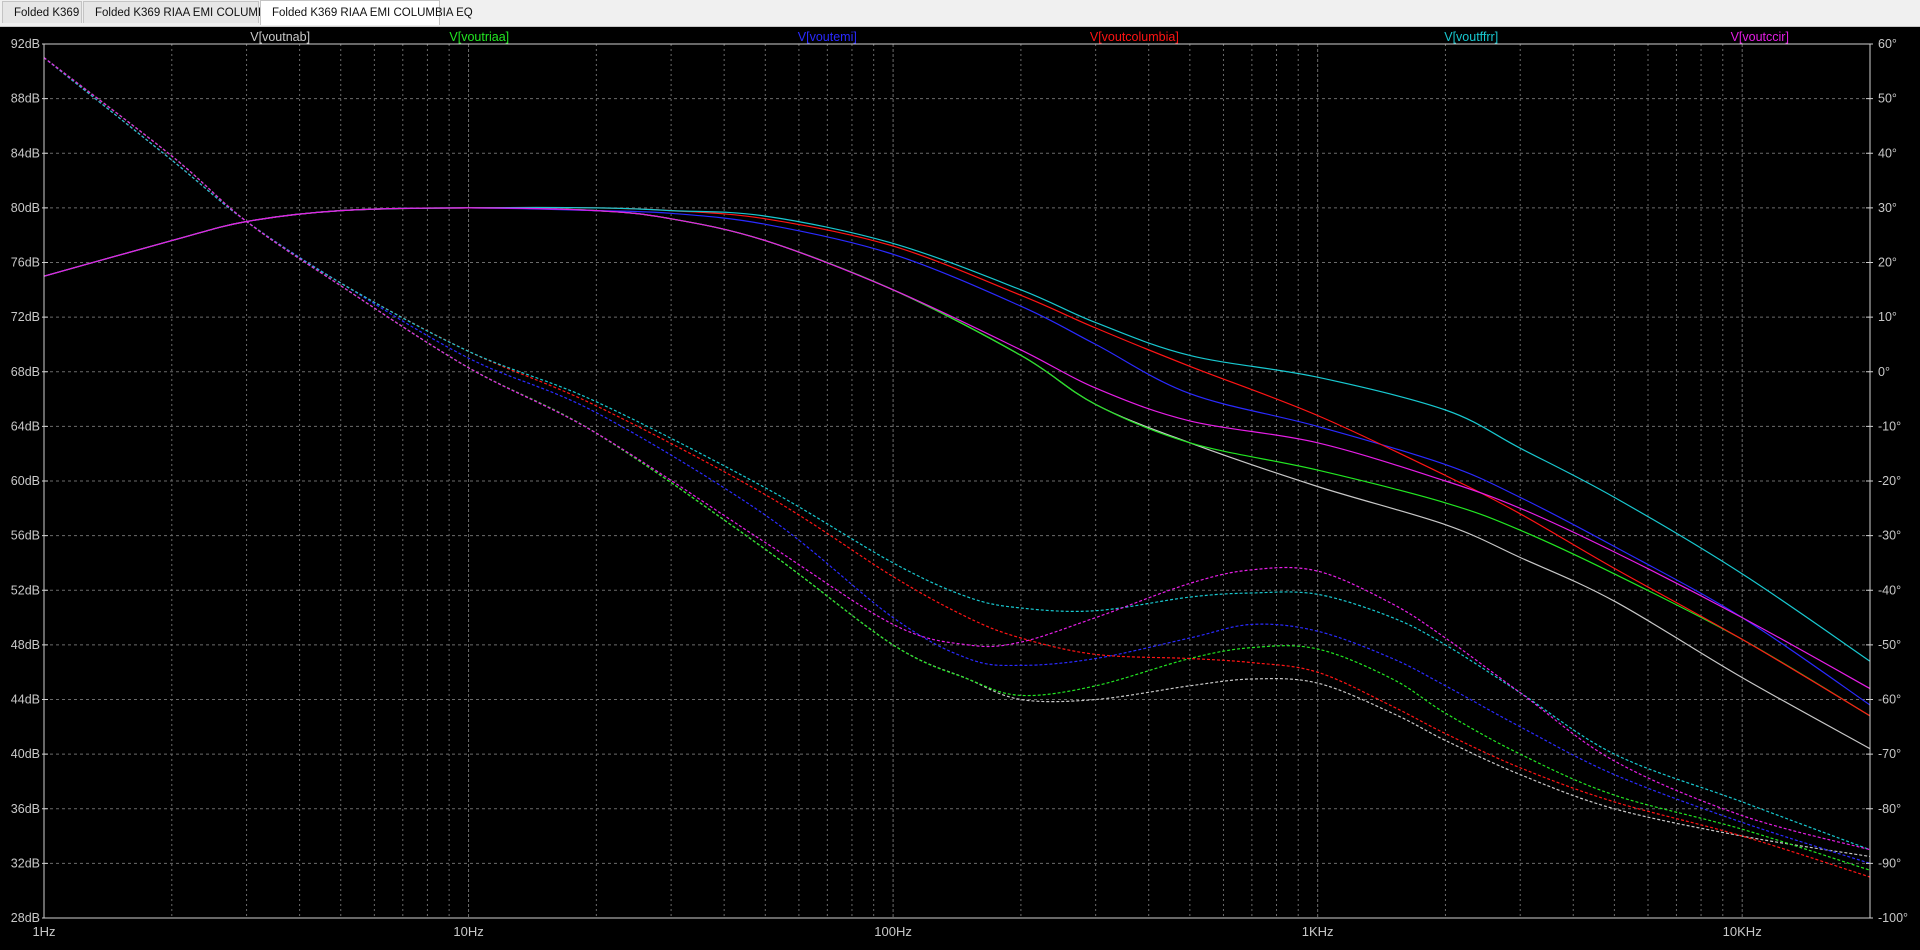 The height and width of the screenshot is (950, 1920). Describe the element at coordinates (1889, 426) in the screenshot. I see `y-right-tick-label: -10°` at that location.